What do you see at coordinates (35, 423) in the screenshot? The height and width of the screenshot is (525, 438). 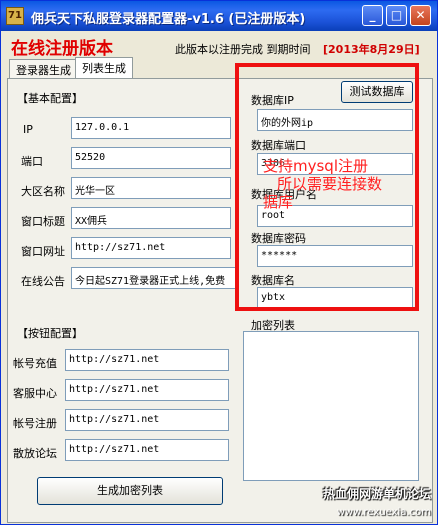 I see `register-label: 帐号注册` at bounding box center [35, 423].